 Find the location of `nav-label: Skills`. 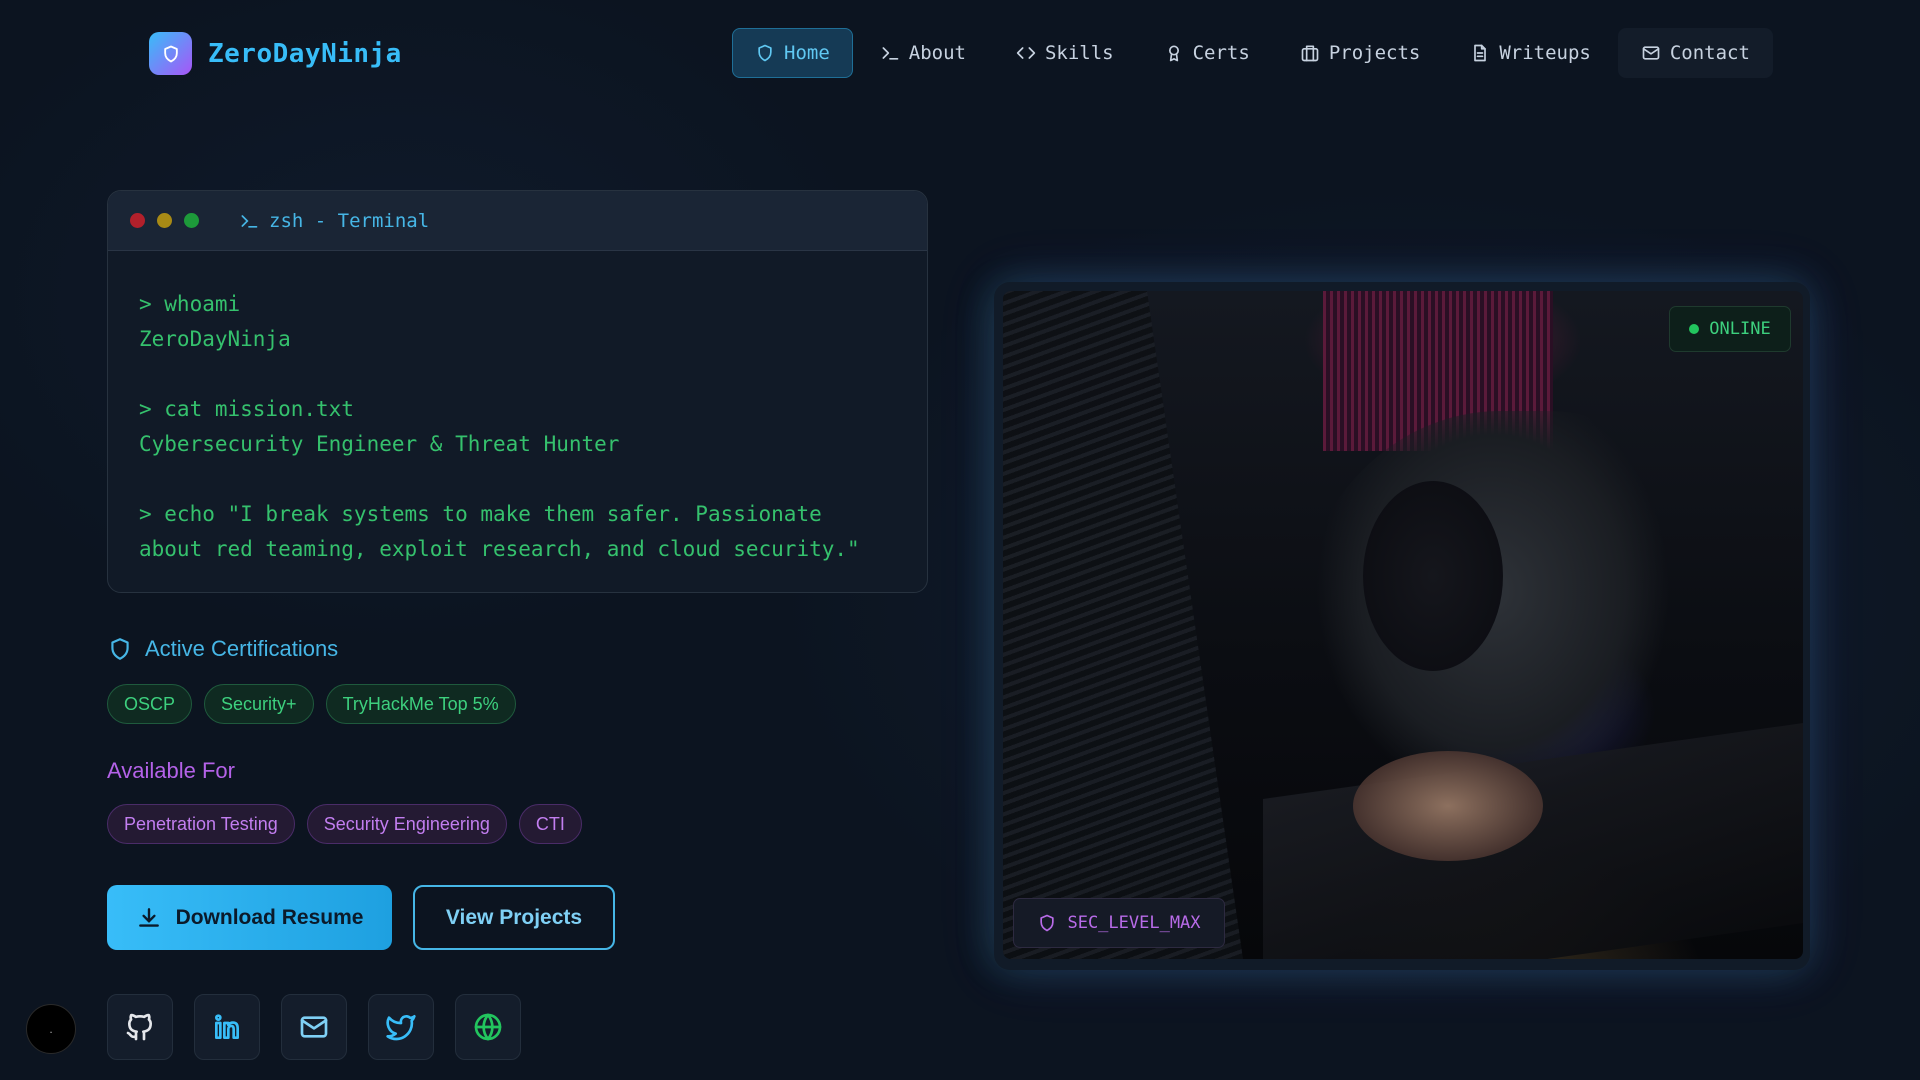

nav-label: Skills is located at coordinates (1079, 53).